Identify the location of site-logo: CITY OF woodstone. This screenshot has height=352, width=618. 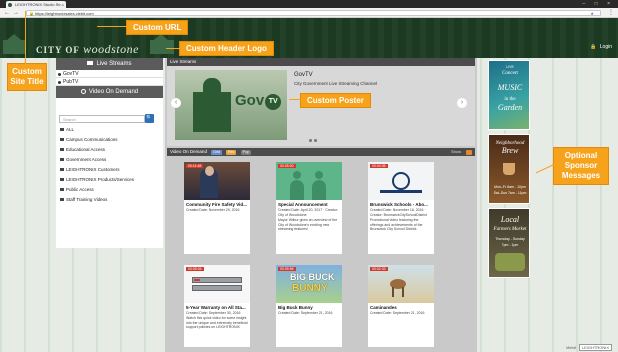
(87, 49).